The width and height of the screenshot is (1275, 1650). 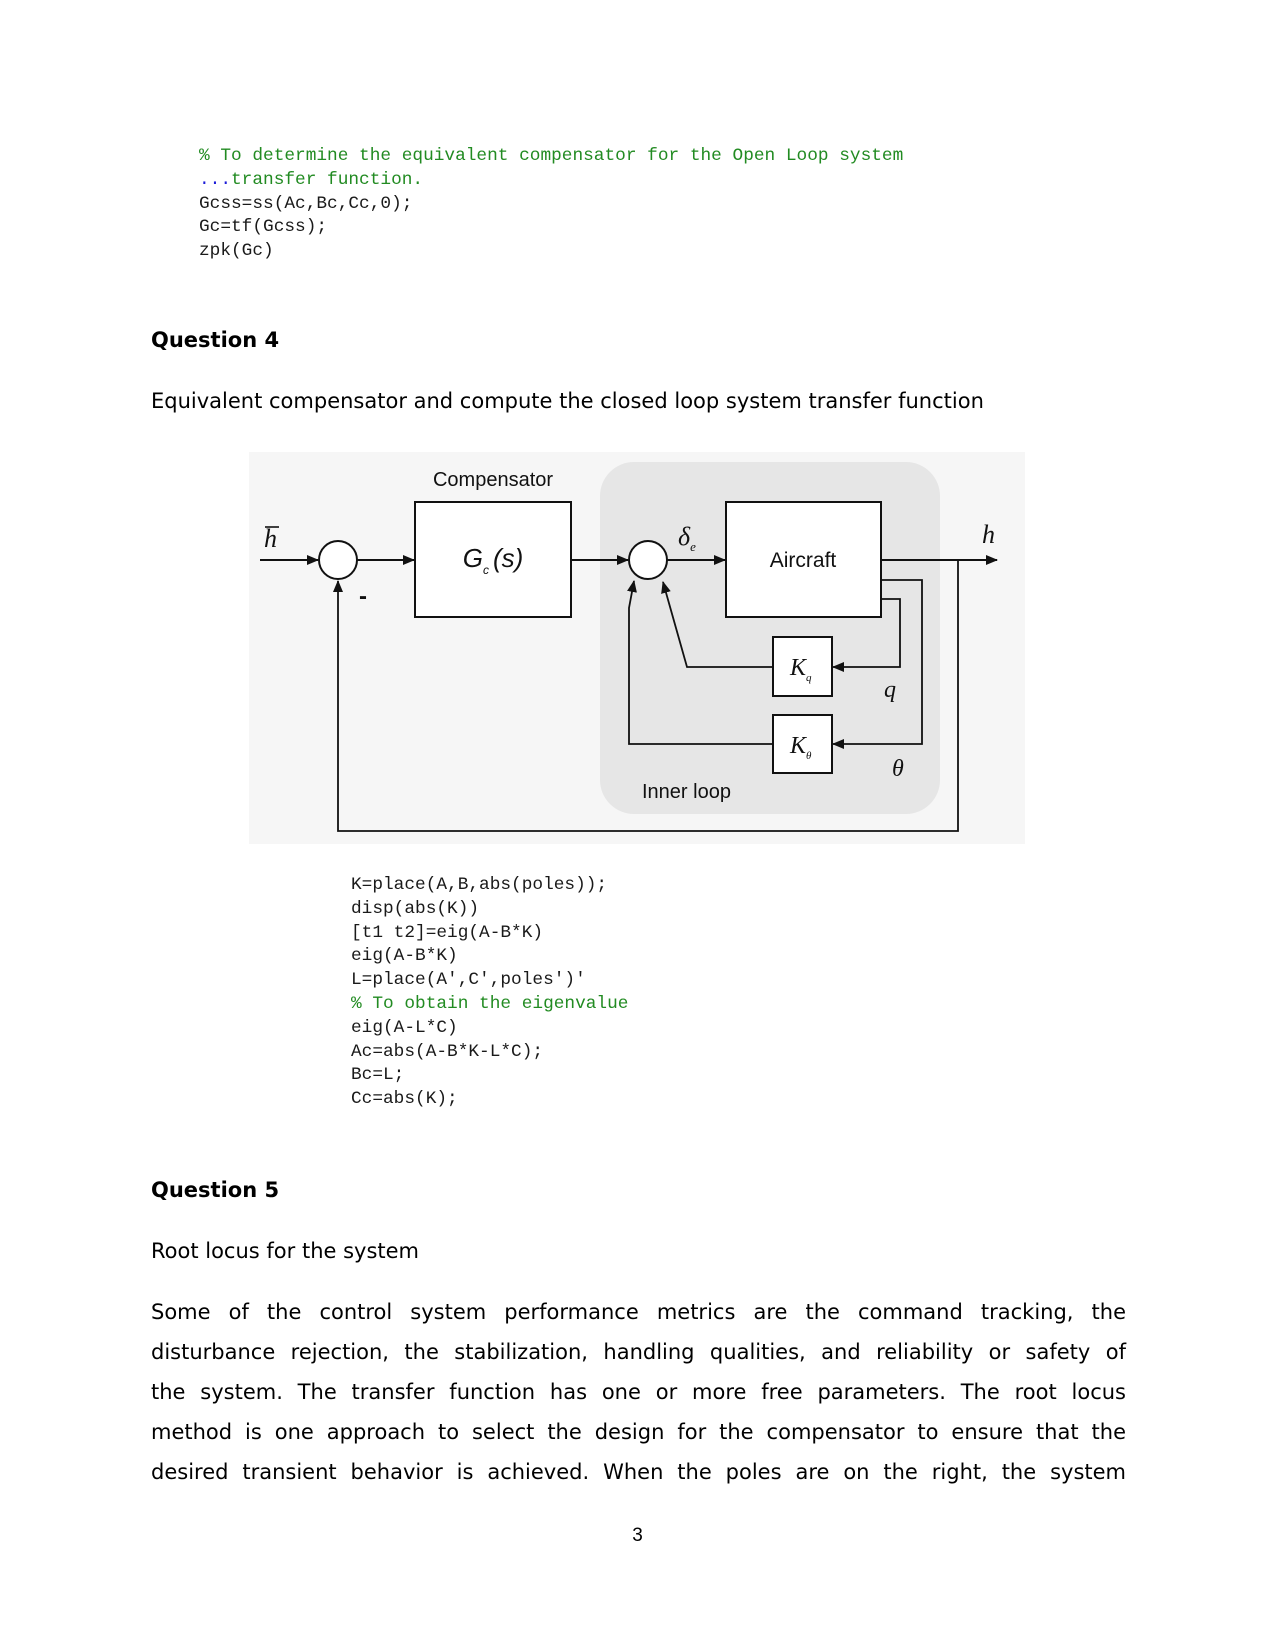 What do you see at coordinates (363, 596) in the screenshot?
I see `minus-sign: -` at bounding box center [363, 596].